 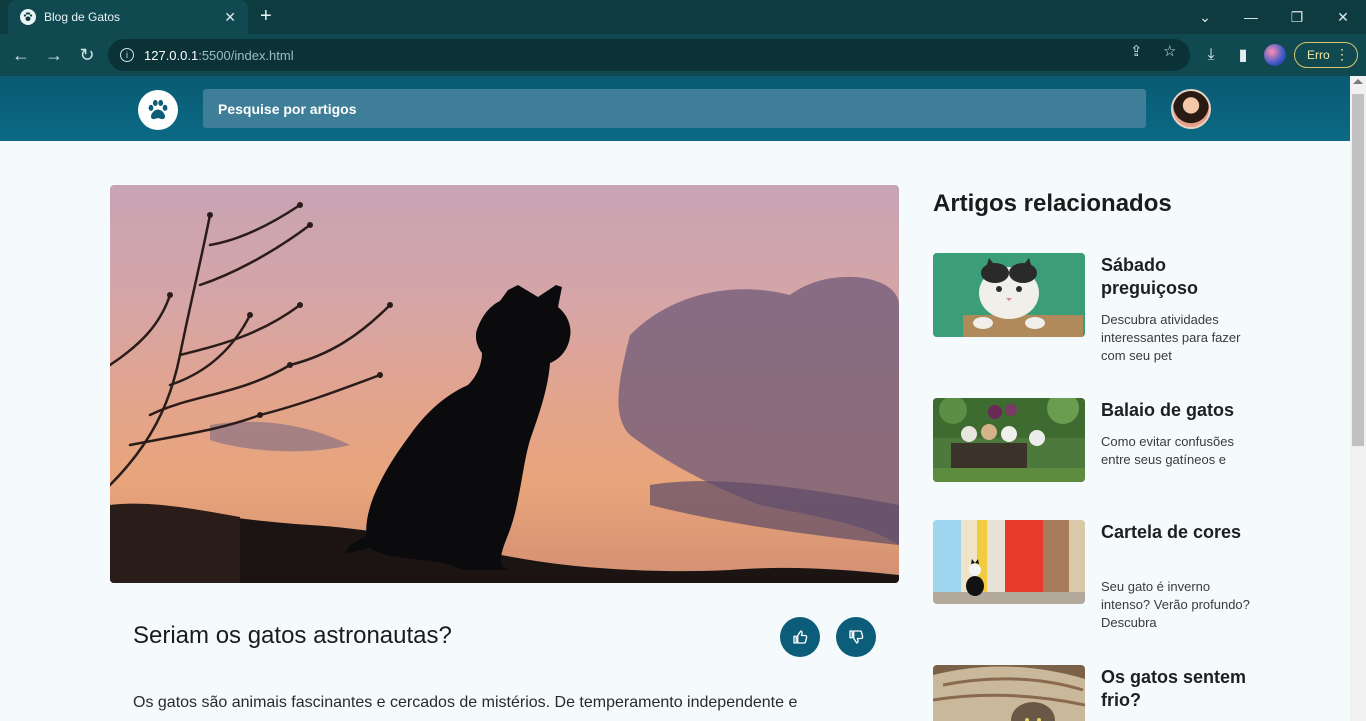 What do you see at coordinates (1181, 410) in the screenshot?
I see `card-title-2: Balaio de gatos` at bounding box center [1181, 410].